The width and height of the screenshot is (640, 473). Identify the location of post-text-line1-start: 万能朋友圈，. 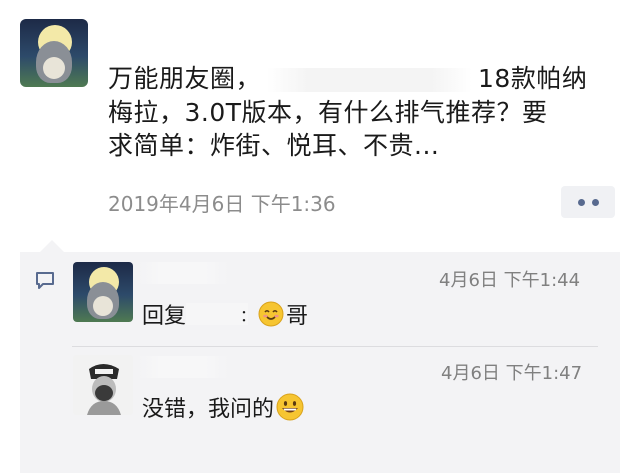
(185, 78).